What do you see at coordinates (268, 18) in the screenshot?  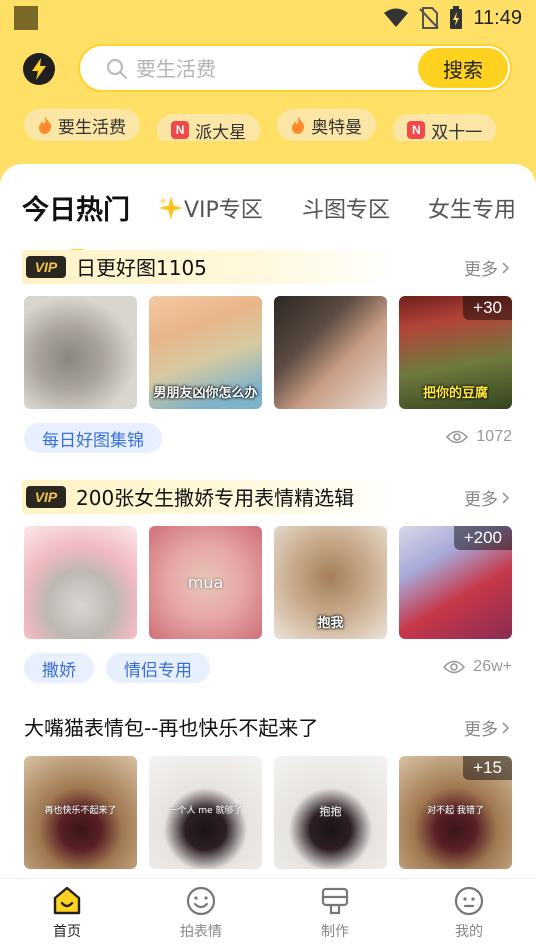 I see `status-bar: 11:49` at bounding box center [268, 18].